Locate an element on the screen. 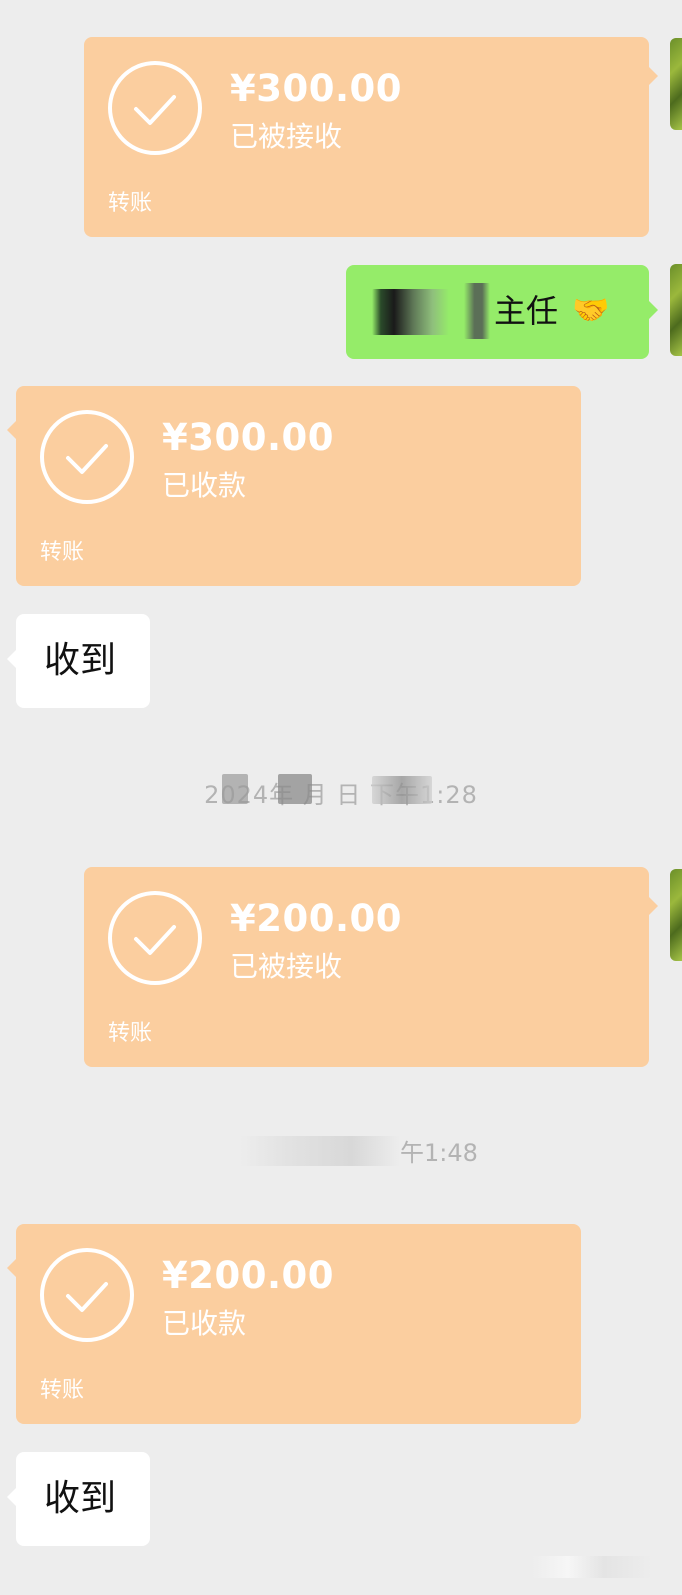  transfer-card: ¥200.00 已收款 转账 is located at coordinates (294, 1324).